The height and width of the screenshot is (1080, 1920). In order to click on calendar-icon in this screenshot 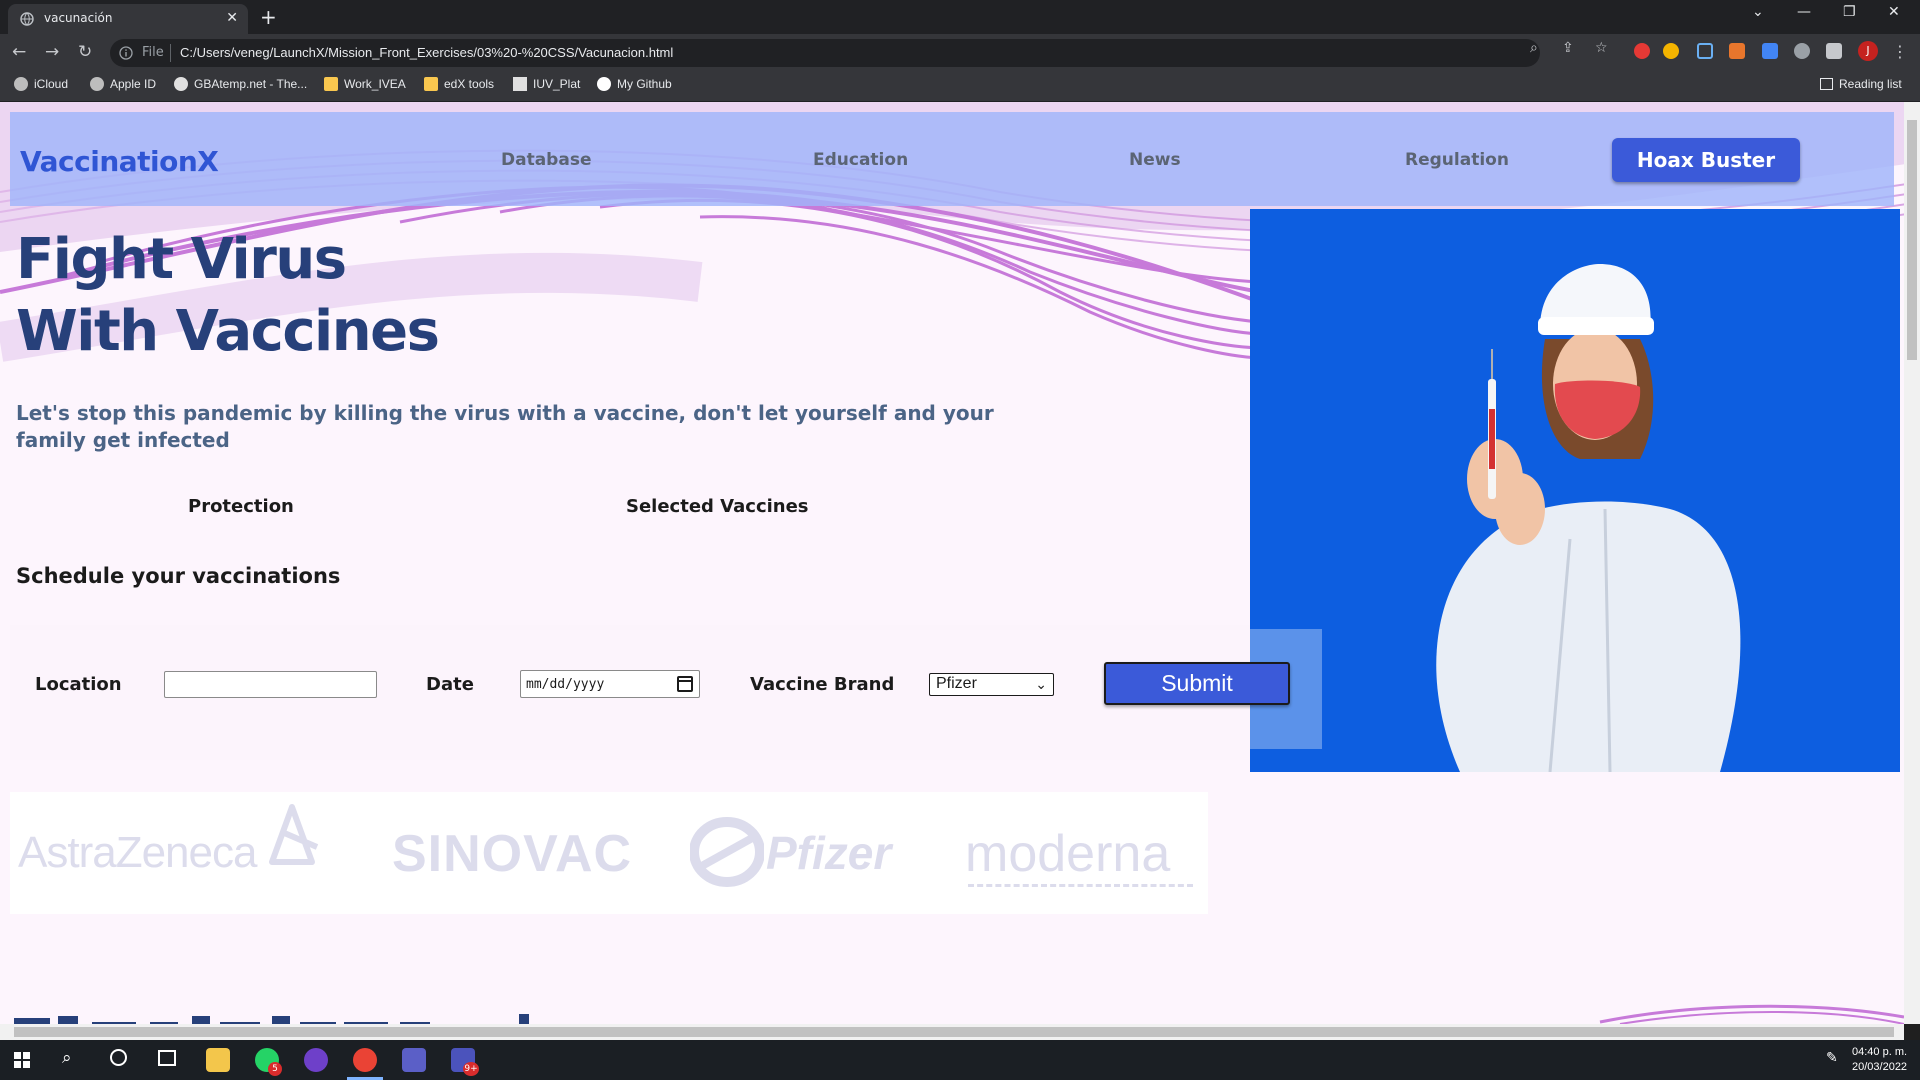, I will do `click(685, 684)`.